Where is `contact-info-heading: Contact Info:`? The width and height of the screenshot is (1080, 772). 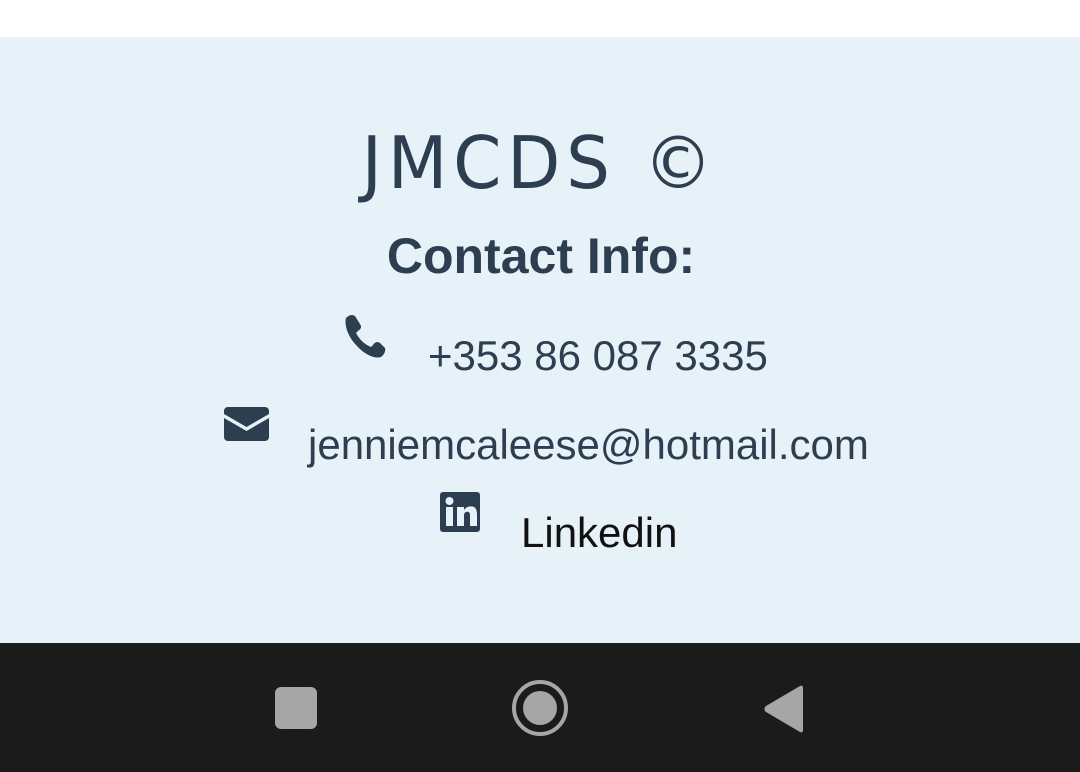
contact-info-heading: Contact Info: is located at coordinates (541, 256).